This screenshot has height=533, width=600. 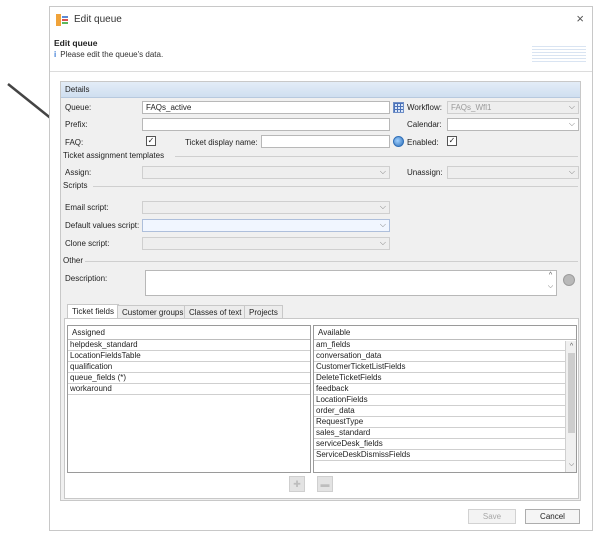 I want to click on scroll-up-icon: ^, so click(x=571, y=347).